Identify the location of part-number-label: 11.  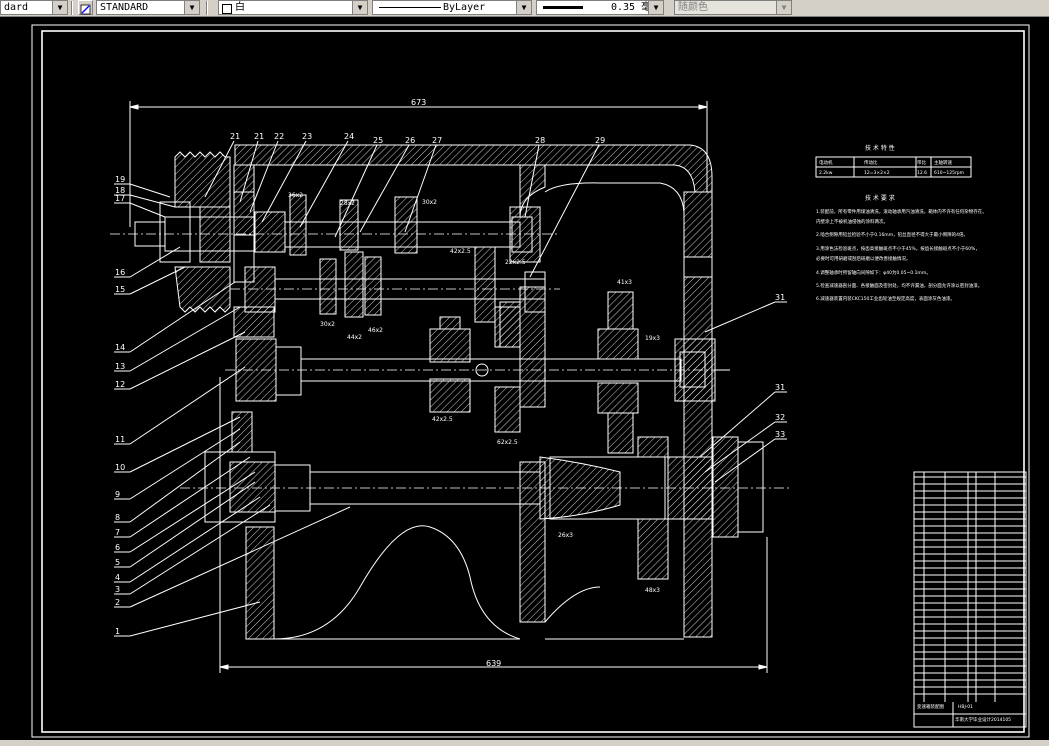
(120, 439).